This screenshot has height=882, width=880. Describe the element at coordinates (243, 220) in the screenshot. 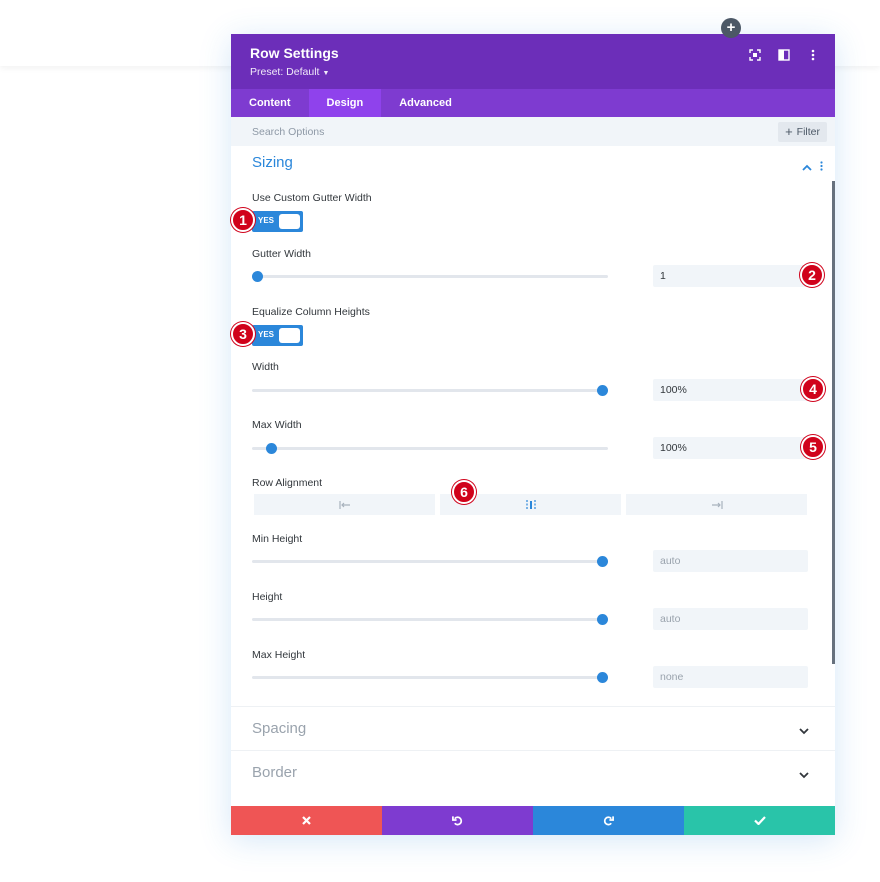

I see `annotation-badge-1: 1` at that location.